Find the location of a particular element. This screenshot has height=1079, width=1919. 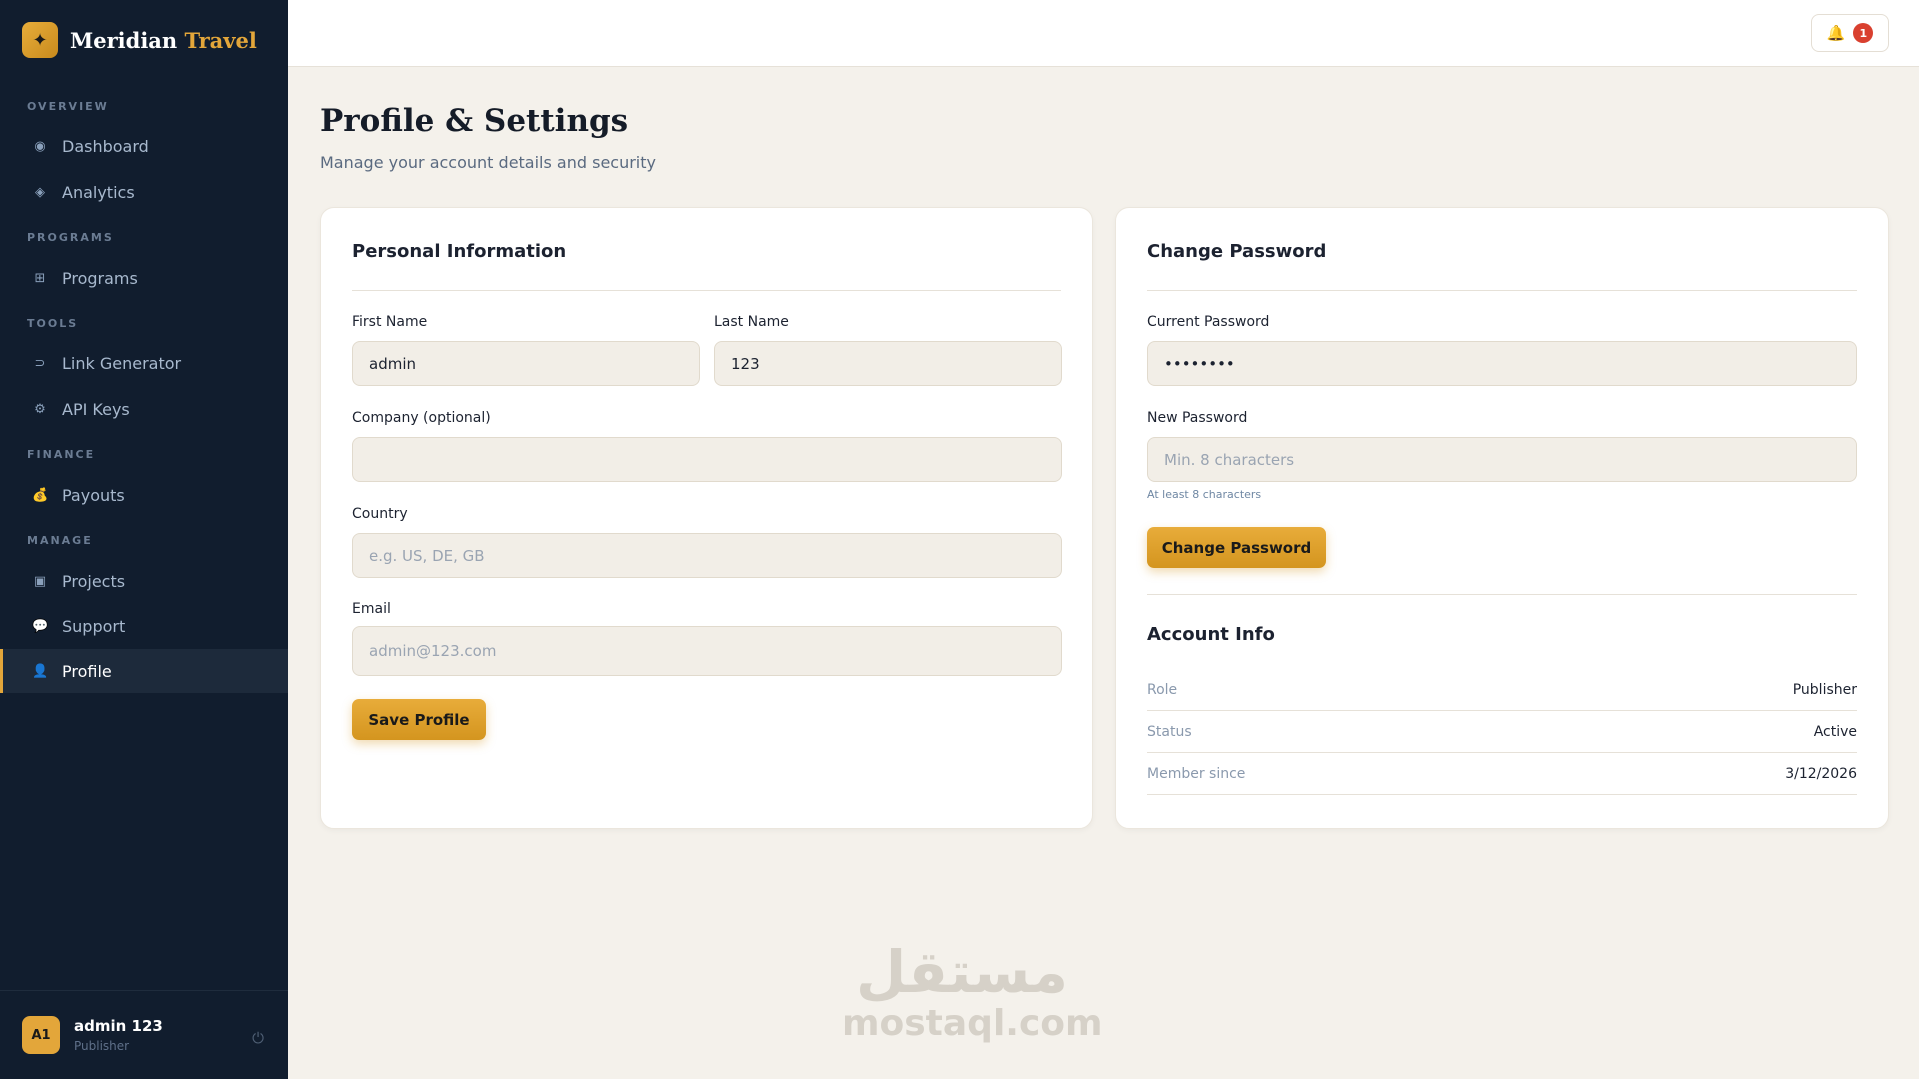

avatar: A1 is located at coordinates (41, 1035).